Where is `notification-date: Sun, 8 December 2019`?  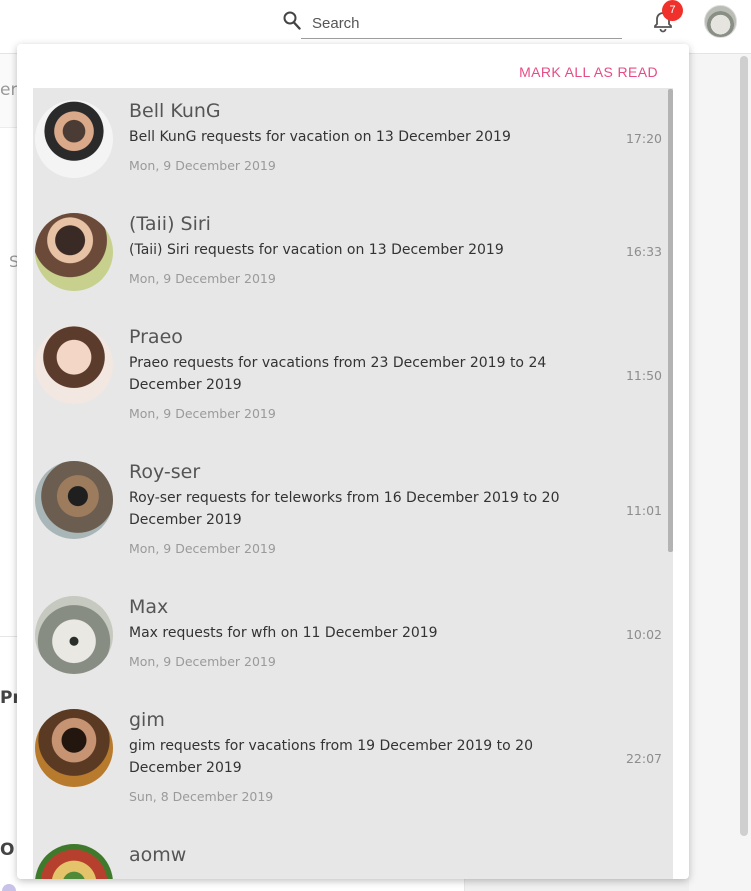 notification-date: Sun, 8 December 2019 is located at coordinates (201, 796).